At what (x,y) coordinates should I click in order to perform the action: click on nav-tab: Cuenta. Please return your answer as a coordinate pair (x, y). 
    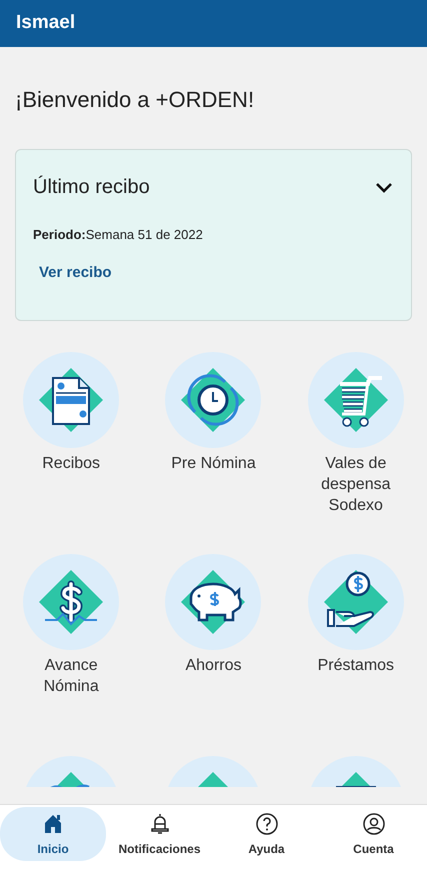
    Looking at the image, I should click on (373, 834).